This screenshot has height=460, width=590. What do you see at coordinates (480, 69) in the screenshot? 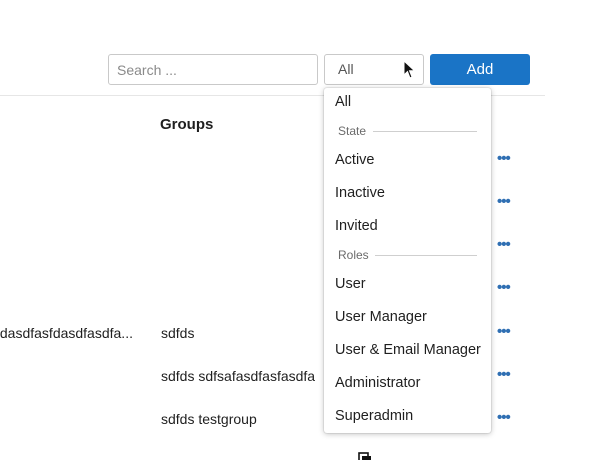
I see `add-button: Add` at bounding box center [480, 69].